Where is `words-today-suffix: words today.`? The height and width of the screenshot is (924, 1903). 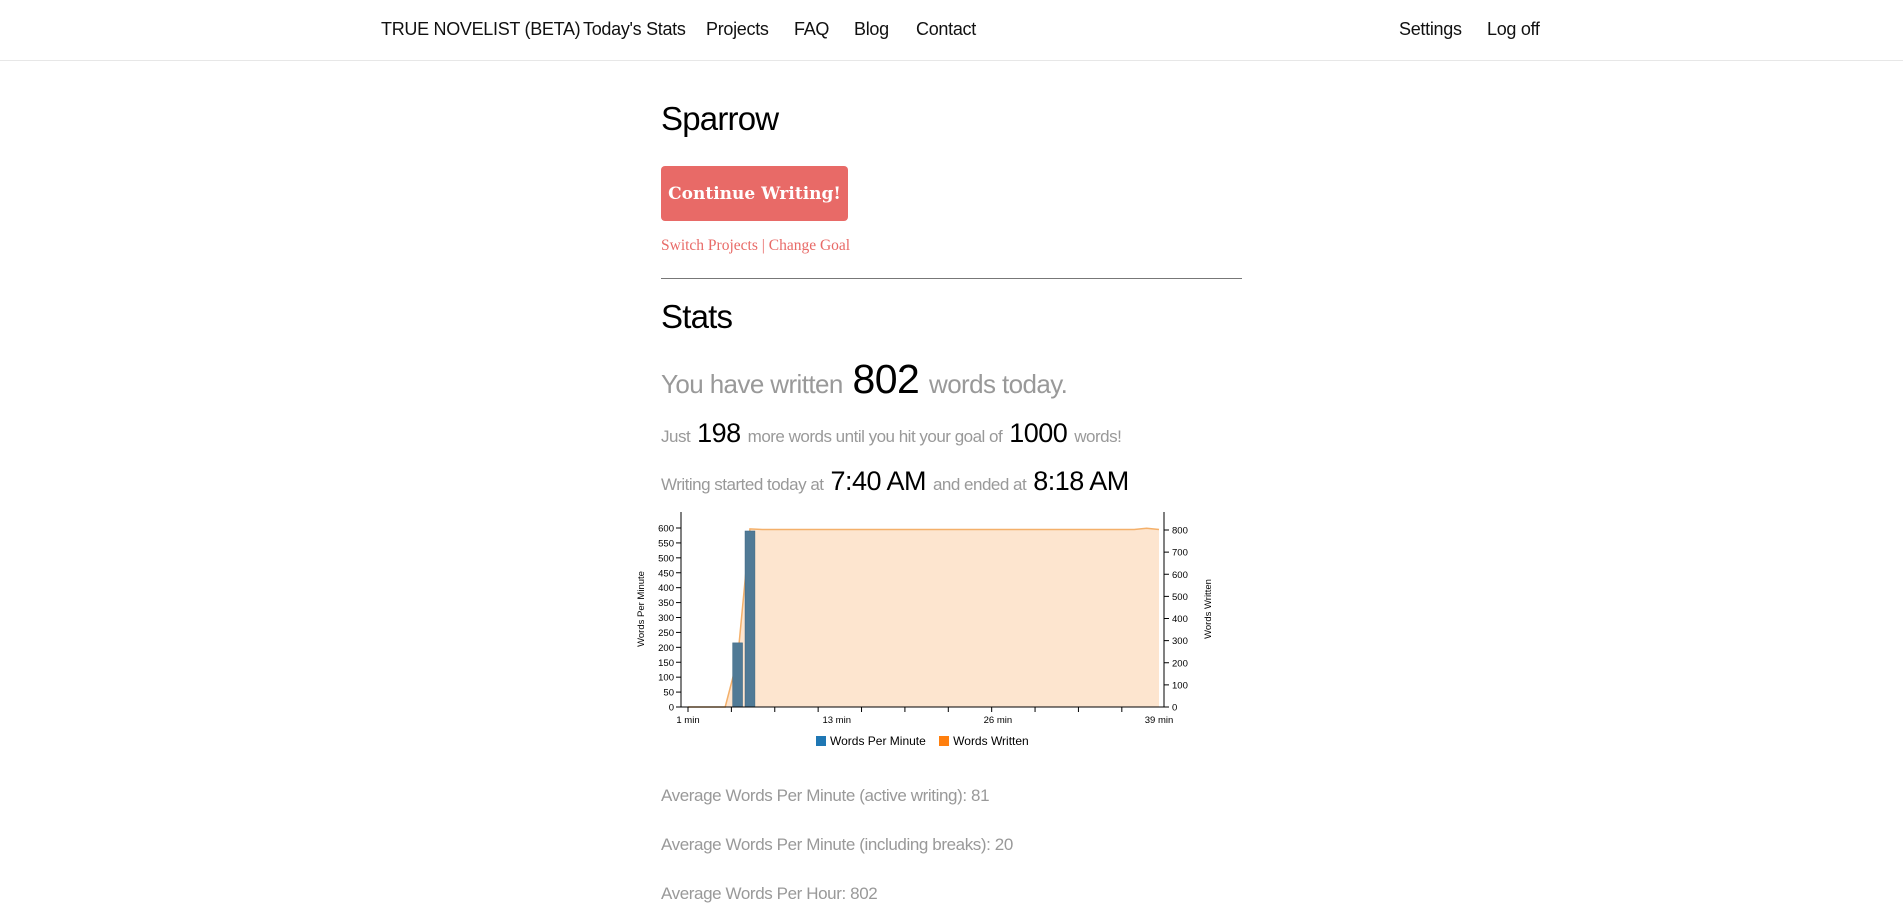 words-today-suffix: words today. is located at coordinates (998, 384).